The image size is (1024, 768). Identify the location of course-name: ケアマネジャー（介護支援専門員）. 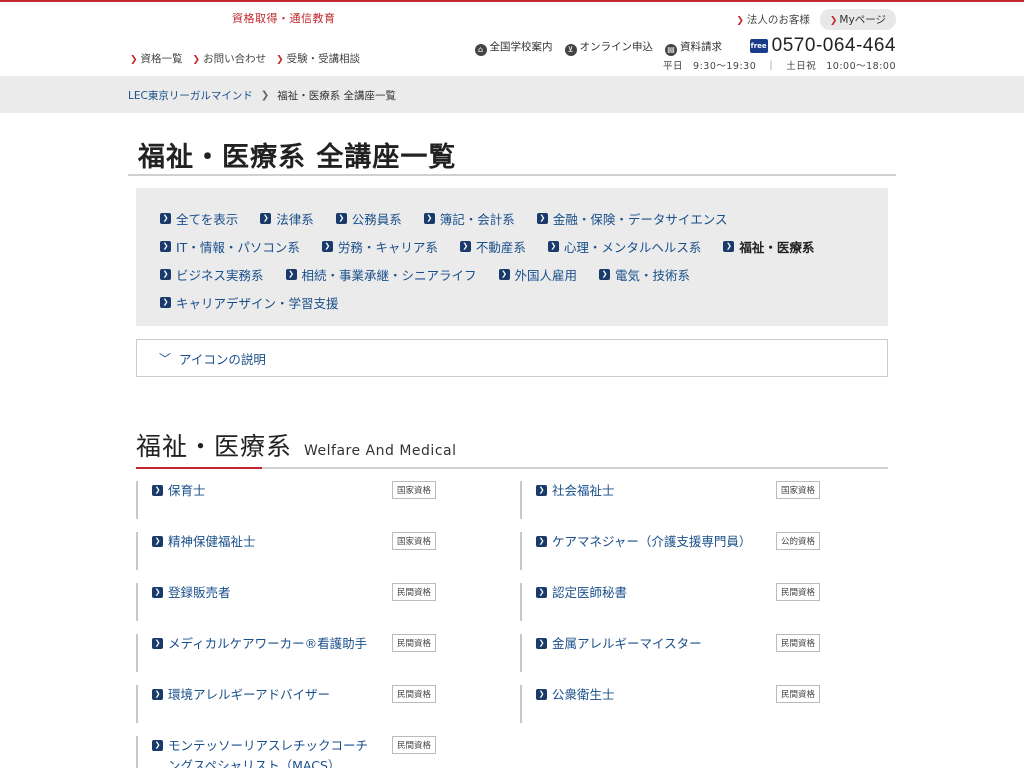
(652, 541).